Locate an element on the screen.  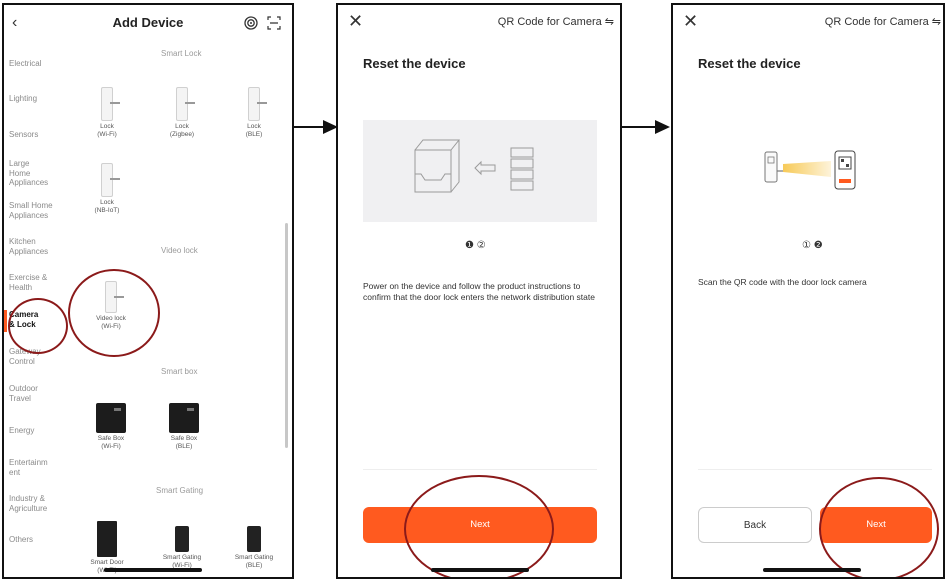
category-large-home-appliances: Large Home Appliances is located at coordinates (29, 173).